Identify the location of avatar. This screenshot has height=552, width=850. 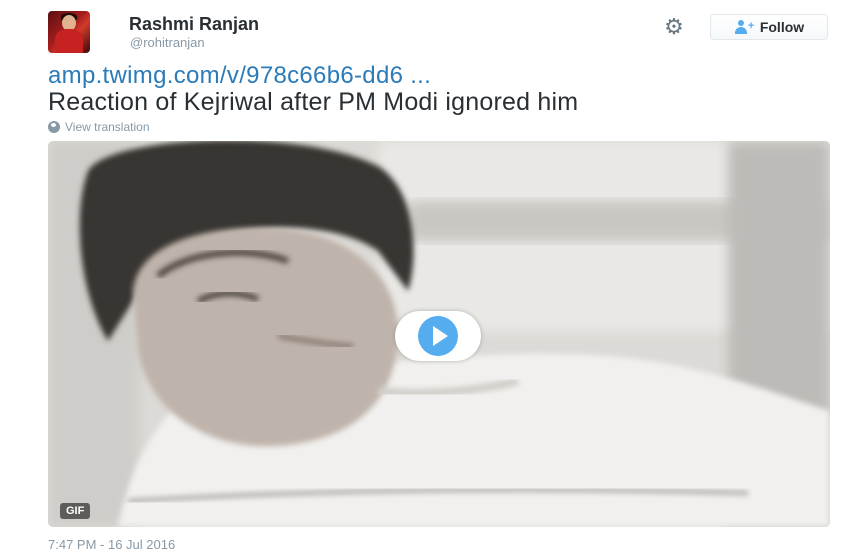
(69, 32).